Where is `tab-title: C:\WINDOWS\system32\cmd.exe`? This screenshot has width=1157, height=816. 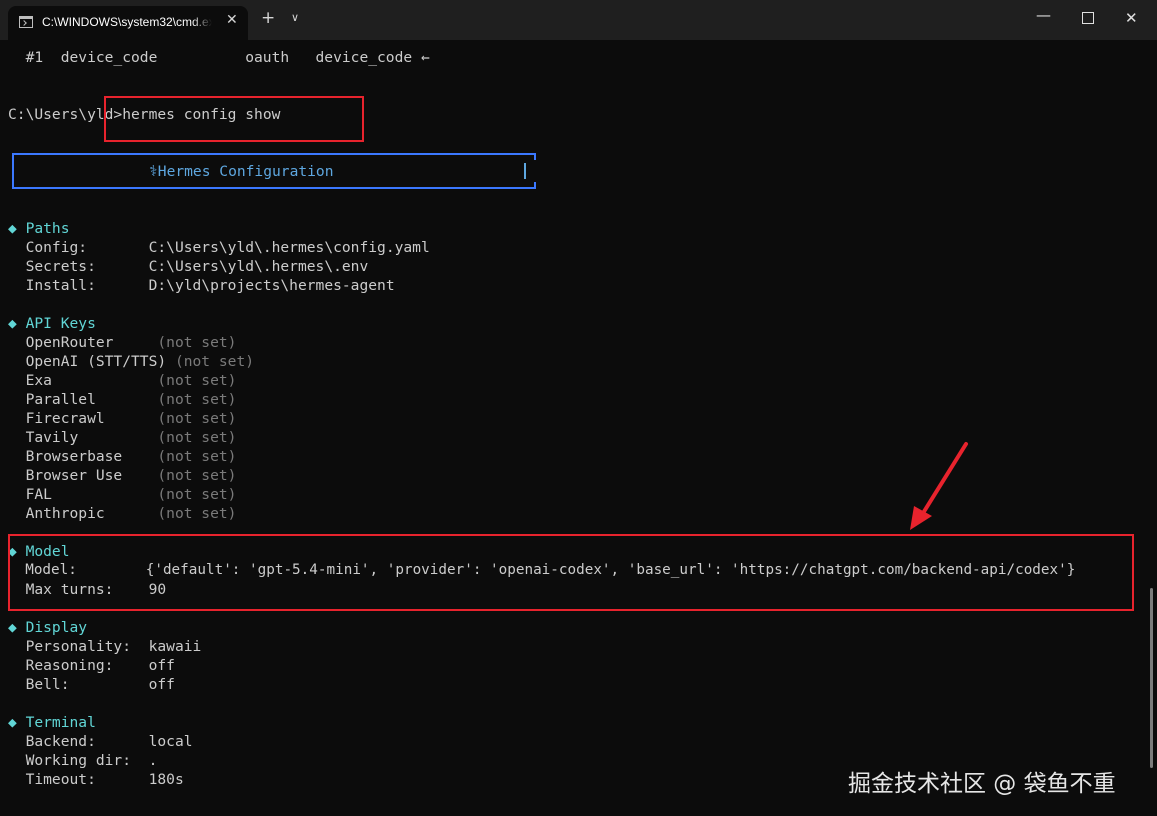 tab-title: C:\WINDOWS\system32\cmd.exe is located at coordinates (127, 22).